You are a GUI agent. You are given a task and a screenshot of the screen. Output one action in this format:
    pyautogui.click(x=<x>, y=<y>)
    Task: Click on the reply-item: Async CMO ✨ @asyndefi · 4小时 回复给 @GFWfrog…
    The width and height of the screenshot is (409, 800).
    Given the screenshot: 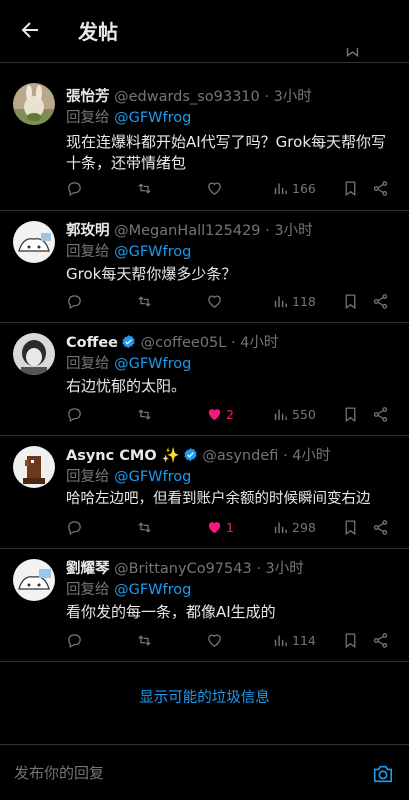 What is the action you would take?
    pyautogui.click(x=204, y=492)
    